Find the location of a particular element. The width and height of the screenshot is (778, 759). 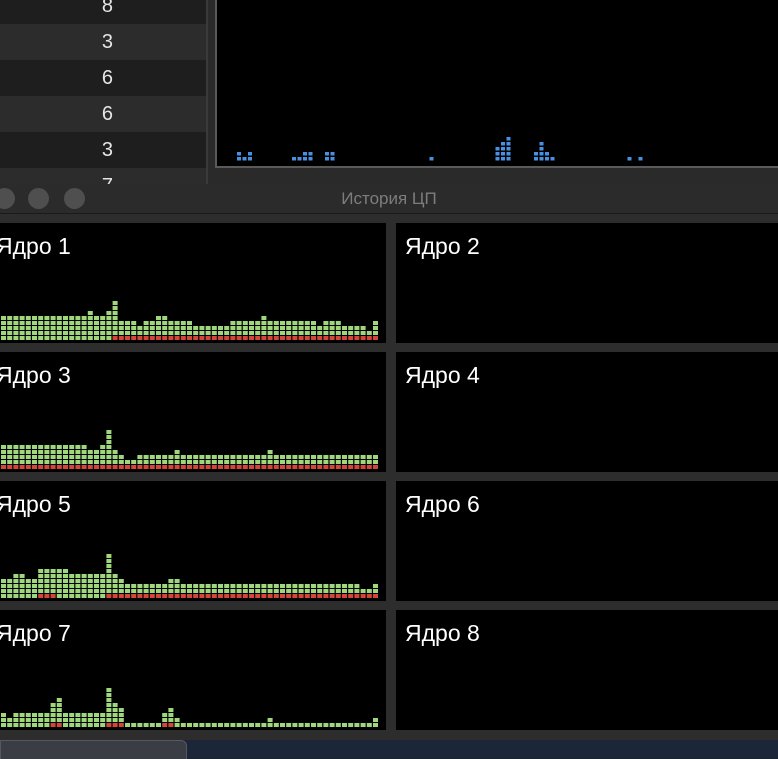

column-divider is located at coordinates (207, 92).